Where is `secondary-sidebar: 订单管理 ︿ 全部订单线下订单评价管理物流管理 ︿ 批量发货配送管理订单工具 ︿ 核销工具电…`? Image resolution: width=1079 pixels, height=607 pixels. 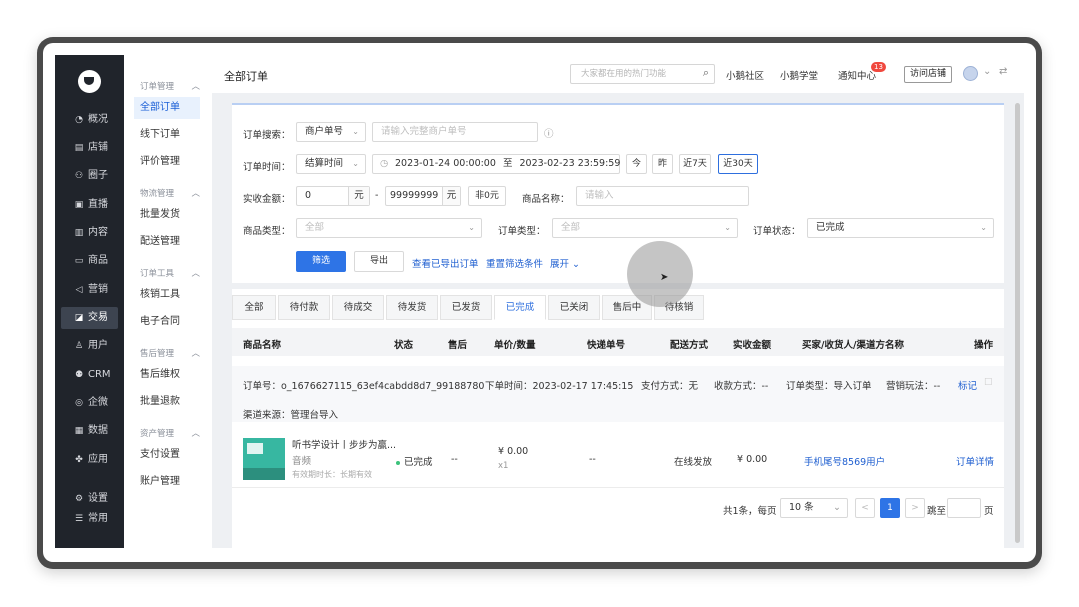
secondary-sidebar: 订单管理 ︿ 全部订单线下订单评价管理物流管理 ︿ 批量发货配送管理订单工具 ︿ 核销工具电… is located at coordinates (168, 301).